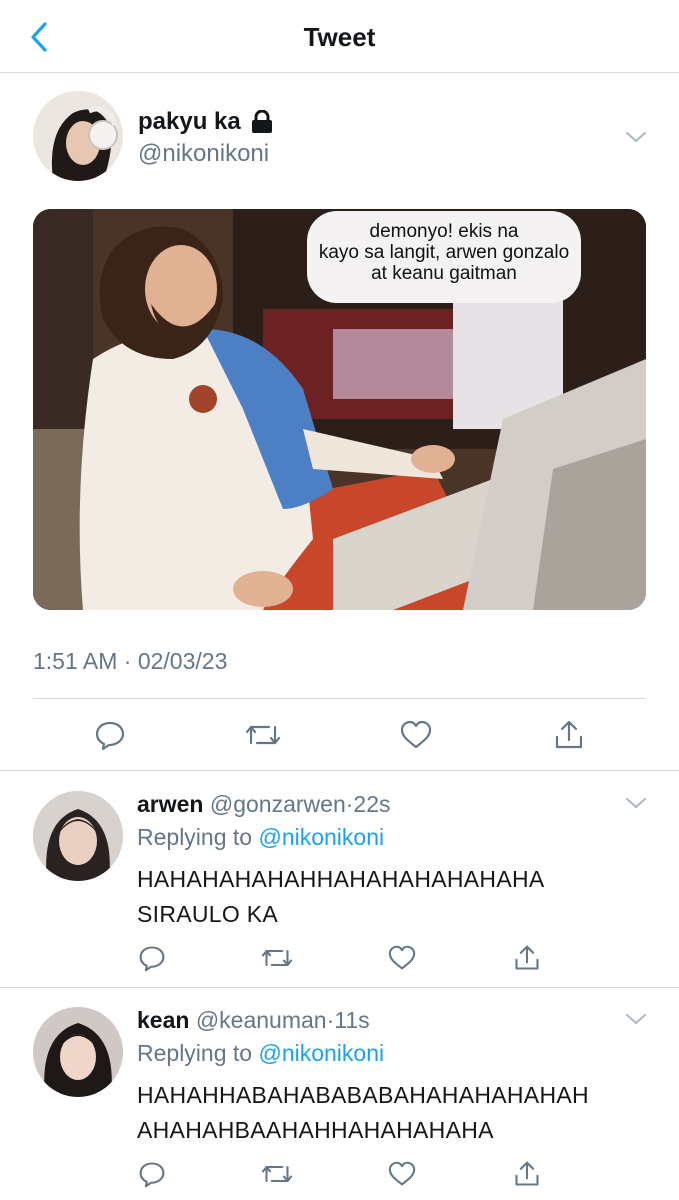 This screenshot has height=1200, width=679. I want to click on caption-line: at keanu gaitman, so click(444, 273).